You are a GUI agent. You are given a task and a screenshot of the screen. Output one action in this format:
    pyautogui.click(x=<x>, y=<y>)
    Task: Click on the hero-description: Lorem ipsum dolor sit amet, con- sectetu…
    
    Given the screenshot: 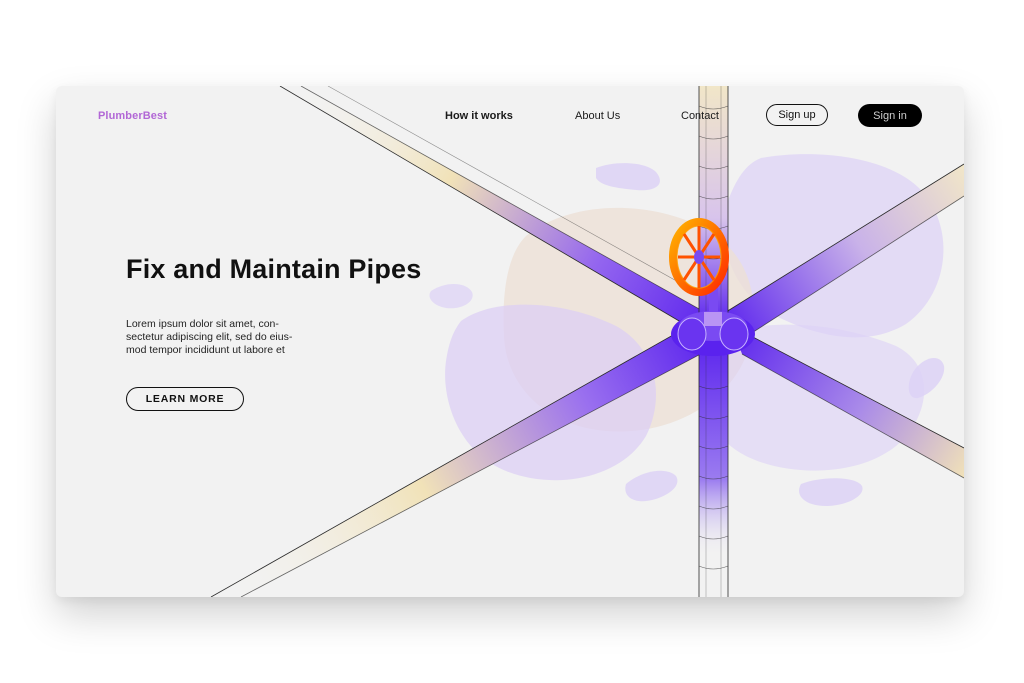 What is the action you would take?
    pyautogui.click(x=231, y=337)
    